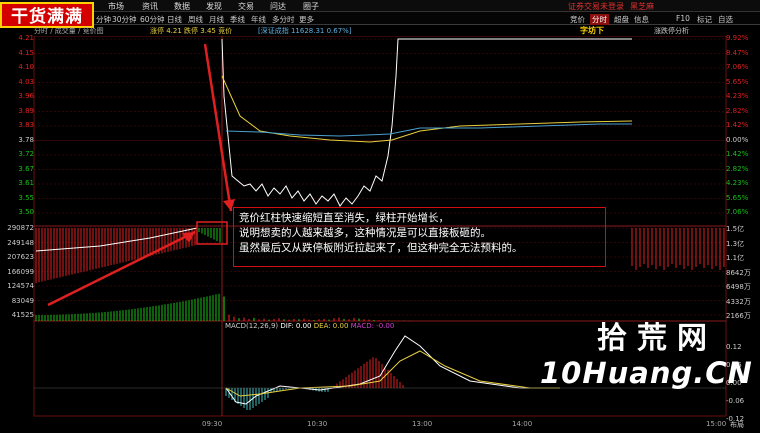  What do you see at coordinates (331, 326) in the screenshot?
I see `macd-dea: DEA: 0.00` at bounding box center [331, 326].